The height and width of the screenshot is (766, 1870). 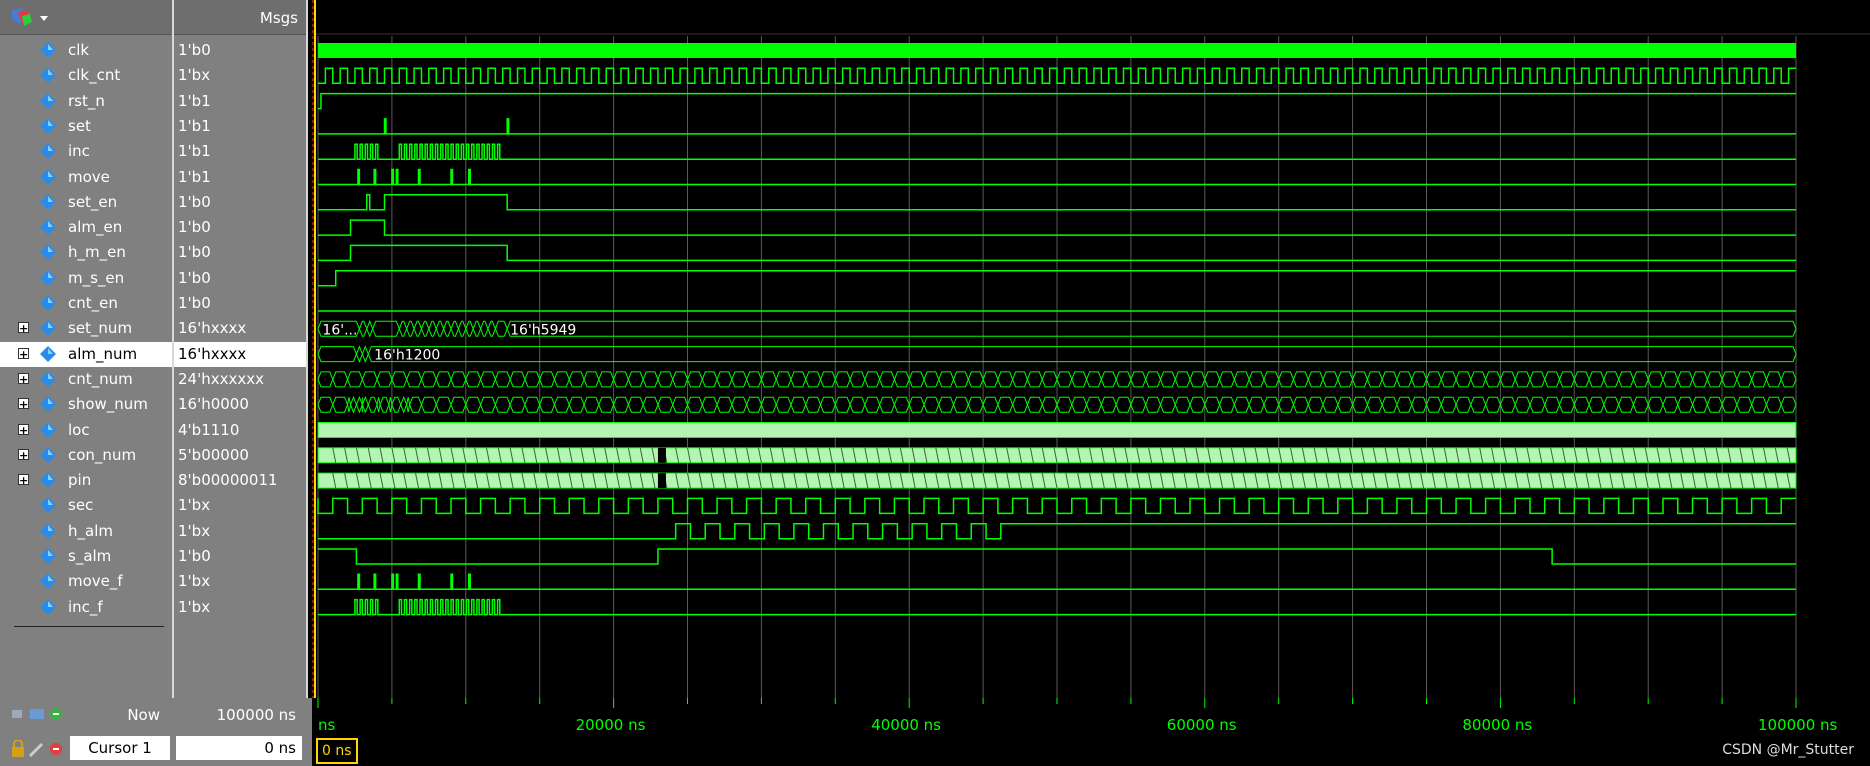 I want to click on signal-name: clk, so click(x=79, y=50).